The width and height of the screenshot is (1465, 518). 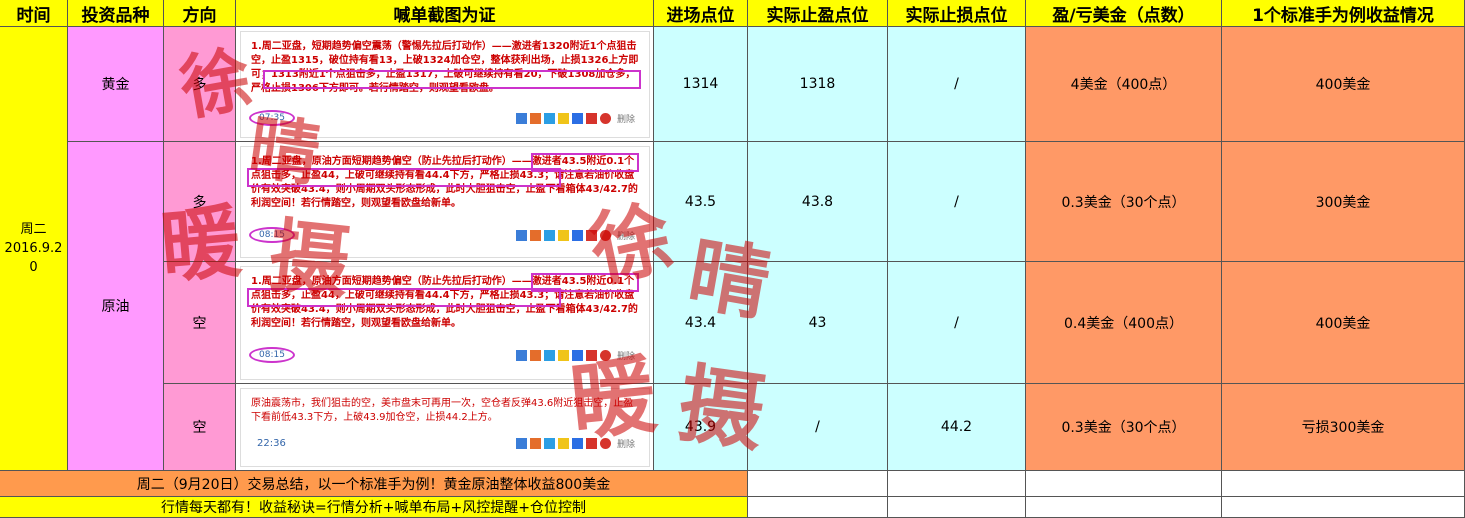 I want to click on pnl-cell: 4美金（400点）, so click(x=1124, y=84).